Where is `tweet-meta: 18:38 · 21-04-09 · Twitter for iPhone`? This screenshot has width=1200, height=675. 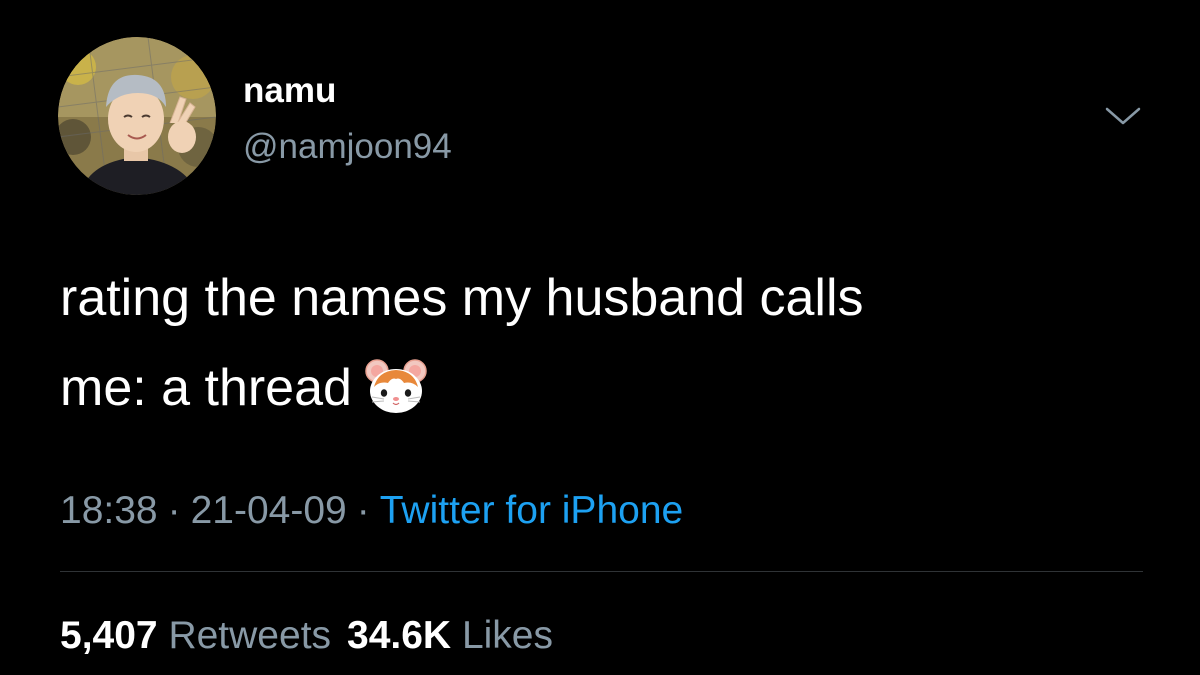
tweet-meta: 18:38 · 21-04-09 · Twitter for iPhone is located at coordinates (371, 511).